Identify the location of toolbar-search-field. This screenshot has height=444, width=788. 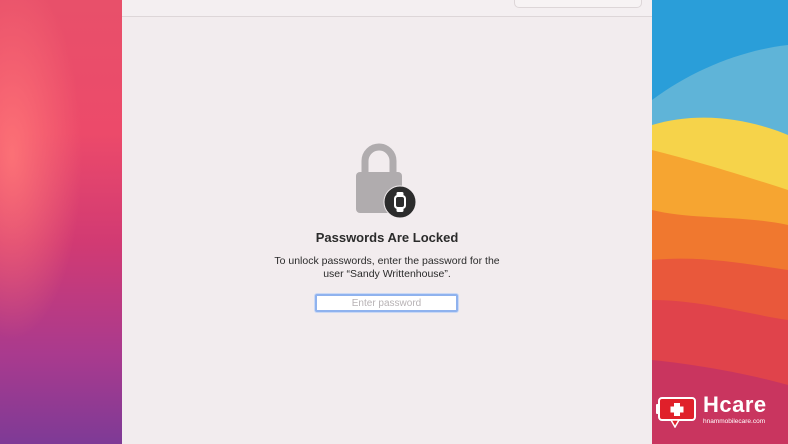
(578, 4).